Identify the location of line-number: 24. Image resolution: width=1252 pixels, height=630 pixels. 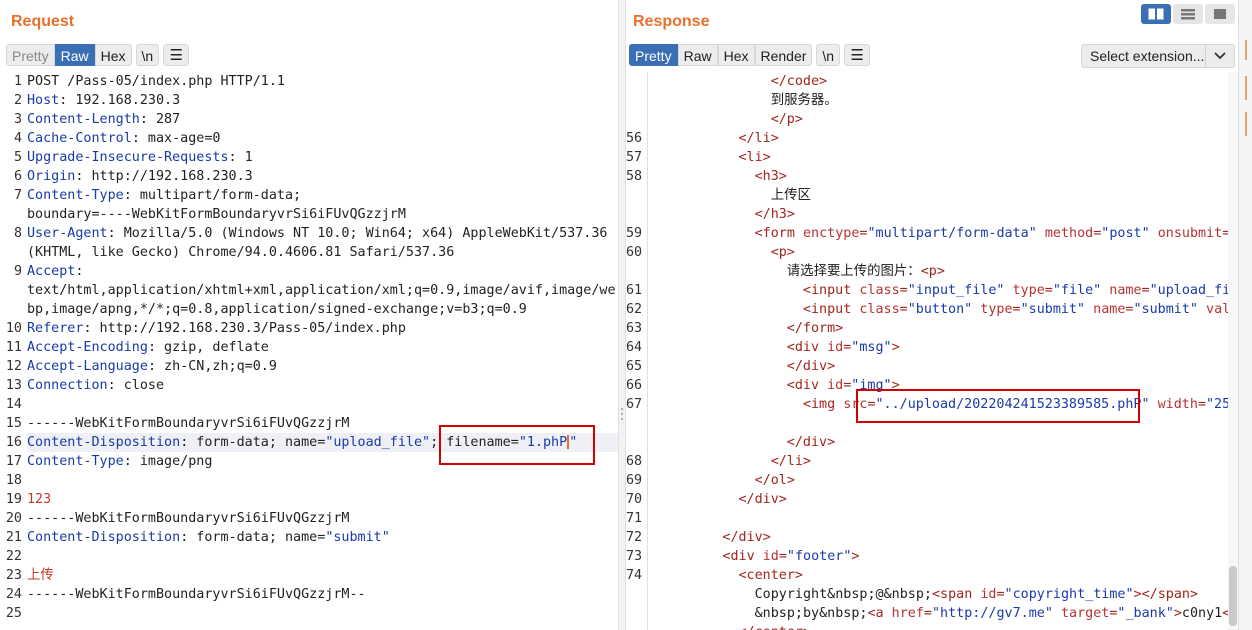
(13, 594).